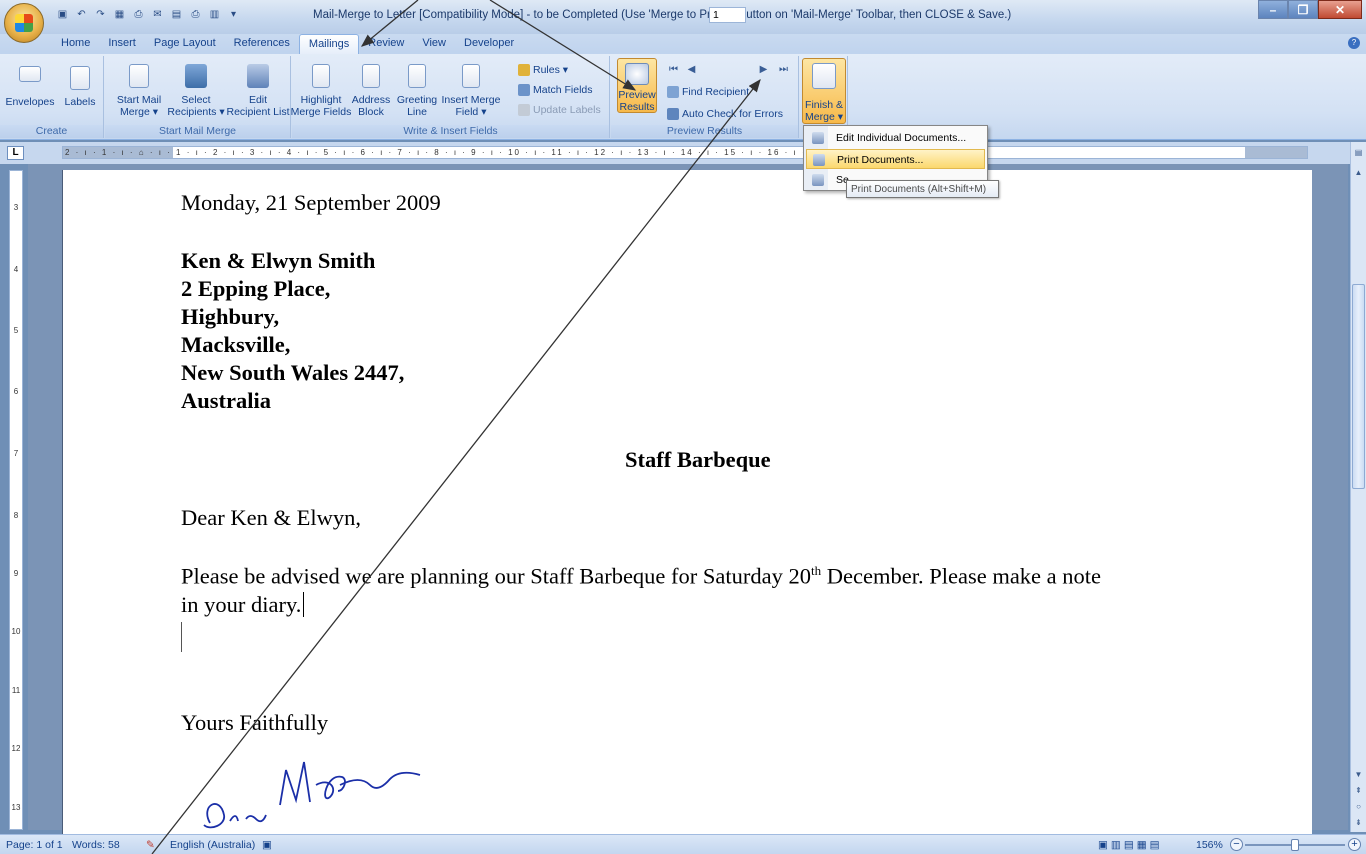 Image resolution: width=1366 pixels, height=854 pixels. I want to click on start-mail-merge-button: Start Mail Merge ▾, so click(139, 91).